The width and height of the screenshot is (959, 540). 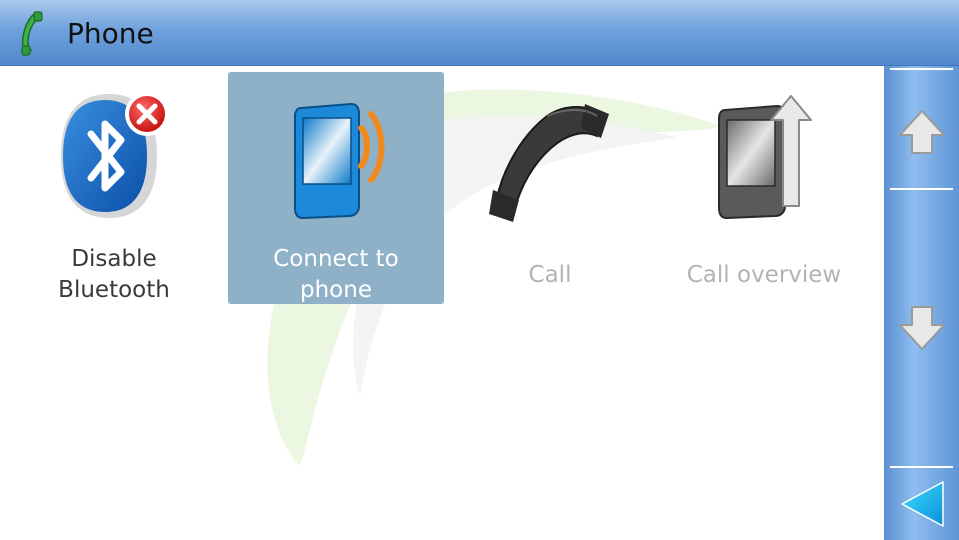 I want to click on scroll-up-button, so click(x=921, y=132).